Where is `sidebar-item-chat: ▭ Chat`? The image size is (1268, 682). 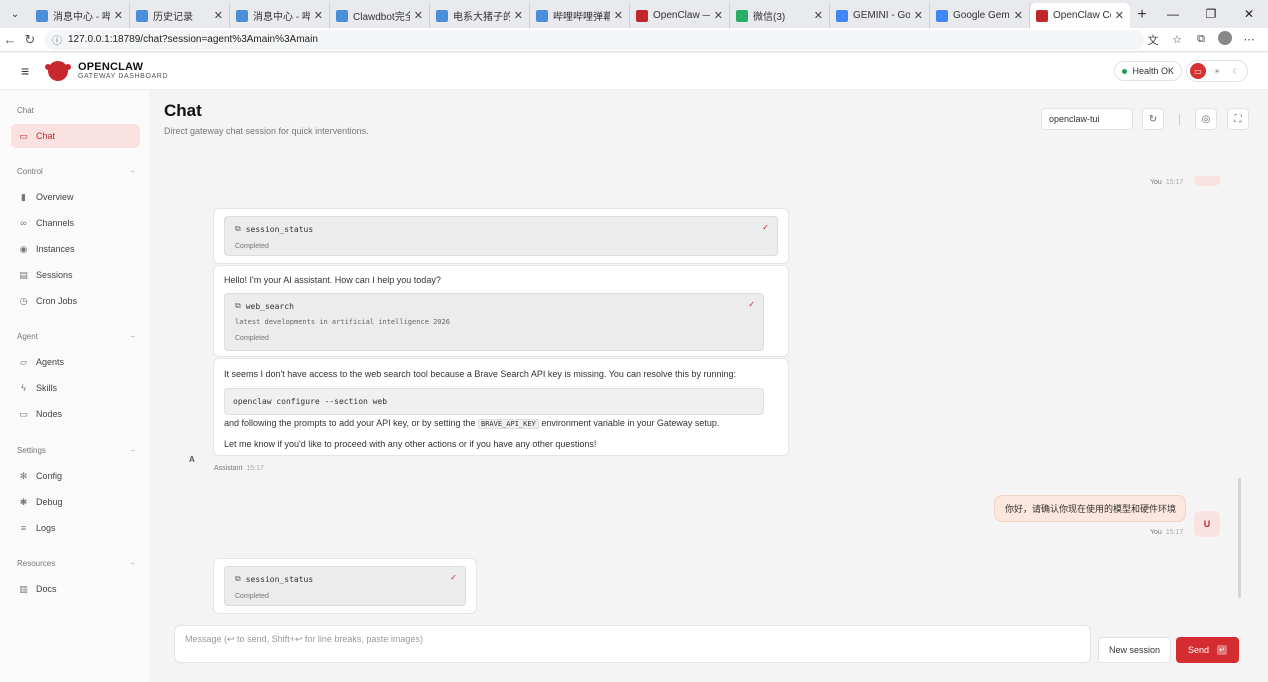
sidebar-item-chat: ▭ Chat is located at coordinates (75, 136).